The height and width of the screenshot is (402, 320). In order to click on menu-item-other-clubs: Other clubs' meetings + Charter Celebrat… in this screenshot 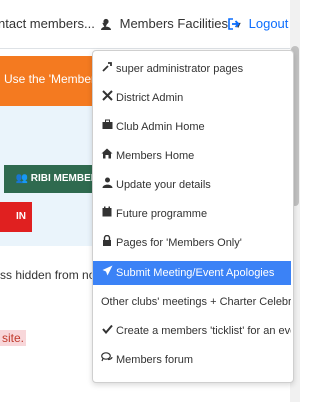, I will do `click(192, 302)`.